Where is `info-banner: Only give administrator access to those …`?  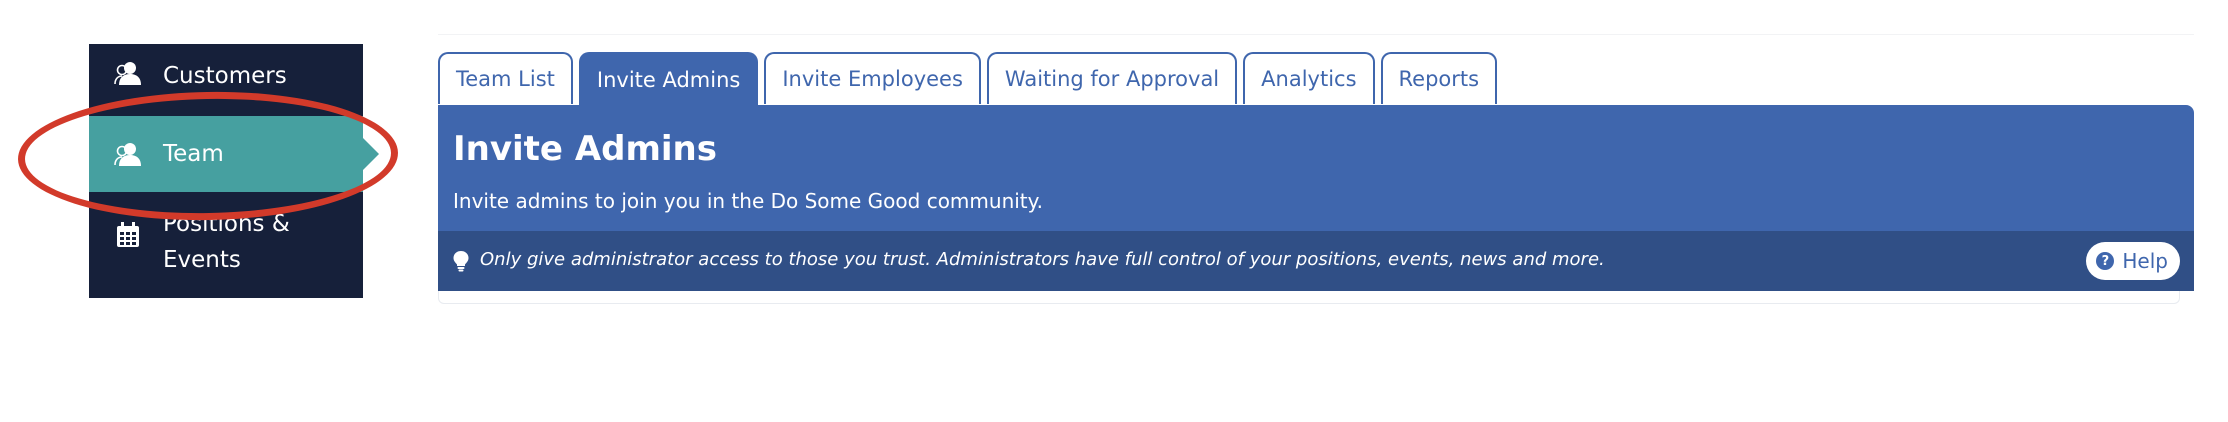
info-banner: Only give administrator access to those … is located at coordinates (1316, 261).